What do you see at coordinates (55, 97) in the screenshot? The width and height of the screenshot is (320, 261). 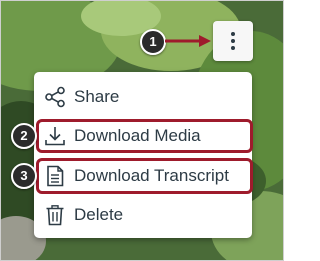 I see `share-icon` at bounding box center [55, 97].